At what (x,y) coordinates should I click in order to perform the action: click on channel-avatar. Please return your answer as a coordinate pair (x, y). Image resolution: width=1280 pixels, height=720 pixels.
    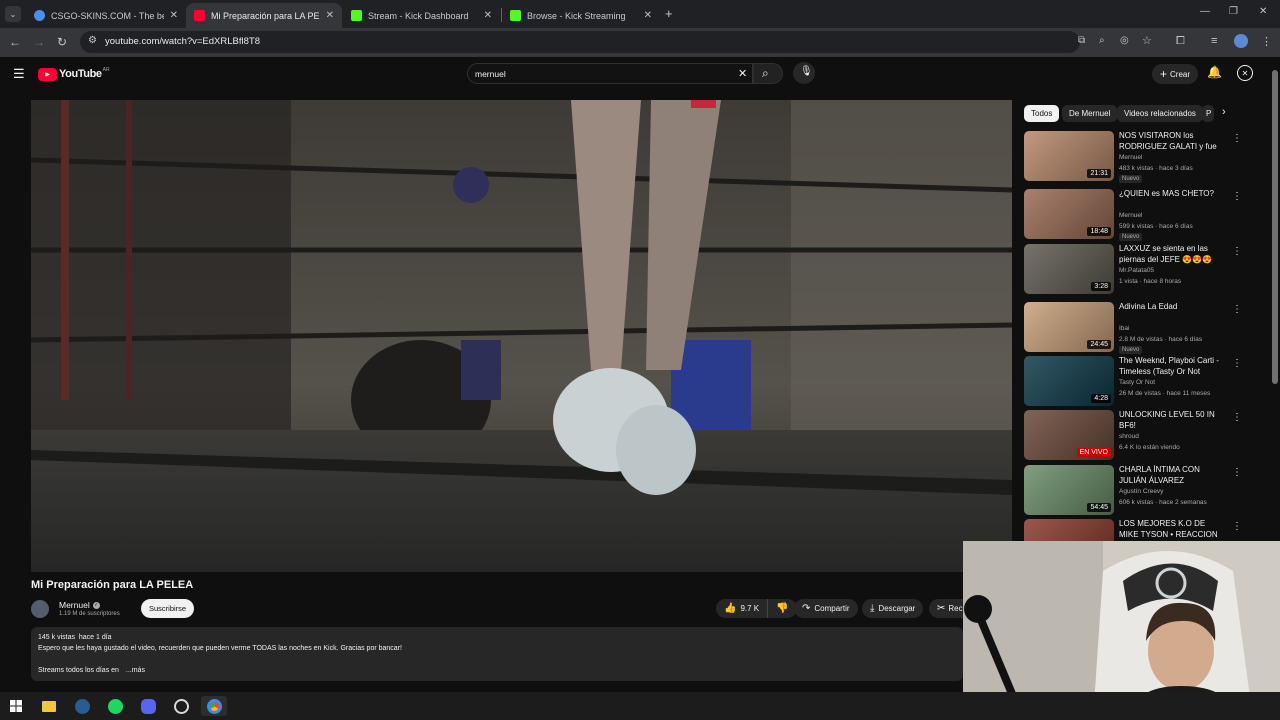
    Looking at the image, I should click on (40, 609).